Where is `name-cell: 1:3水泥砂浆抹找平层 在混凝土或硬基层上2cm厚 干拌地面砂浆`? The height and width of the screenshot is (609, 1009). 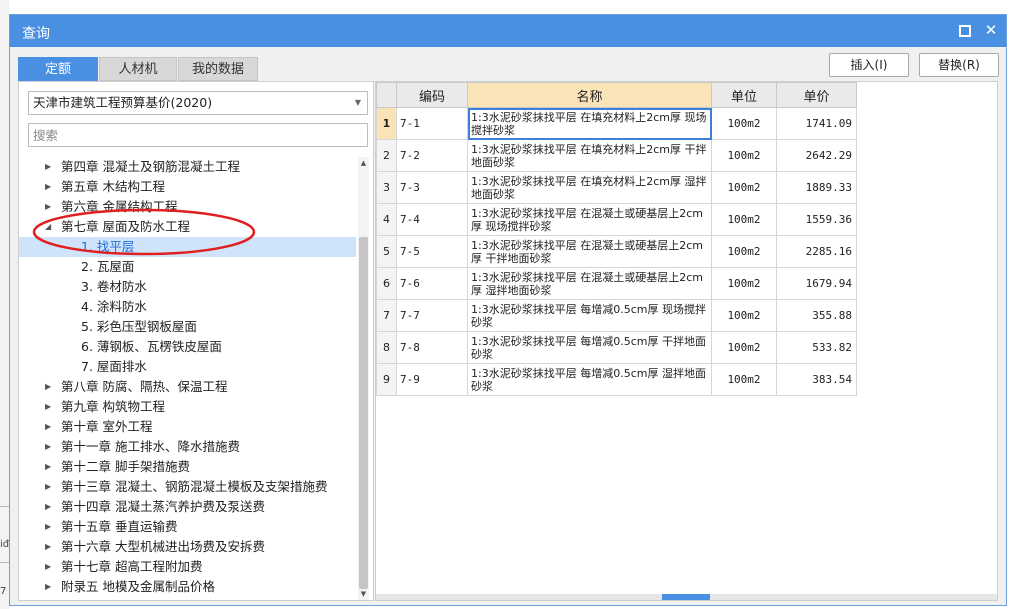
name-cell: 1:3水泥砂浆抹找平层 在混凝土或硬基层上2cm厚 干拌地面砂浆 is located at coordinates (589, 251).